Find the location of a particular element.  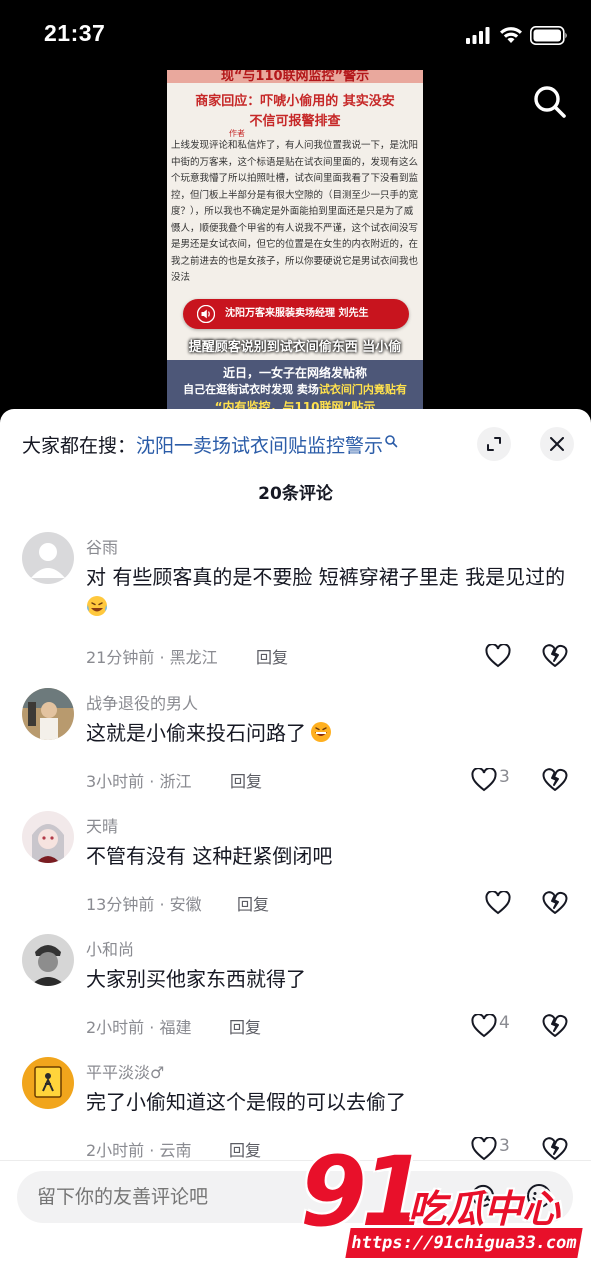

comment-meta: 21分钟前 · 黑龙江 is located at coordinates (152, 657).